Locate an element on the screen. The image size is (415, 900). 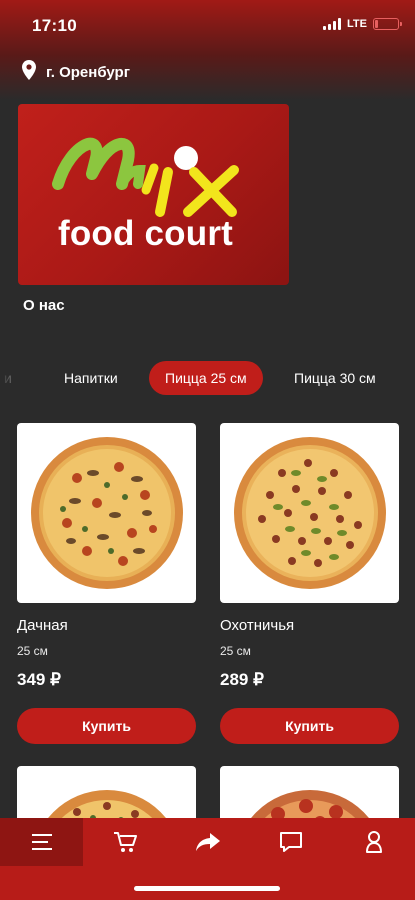
tab-drinks: Напитки is located at coordinates (91, 378).